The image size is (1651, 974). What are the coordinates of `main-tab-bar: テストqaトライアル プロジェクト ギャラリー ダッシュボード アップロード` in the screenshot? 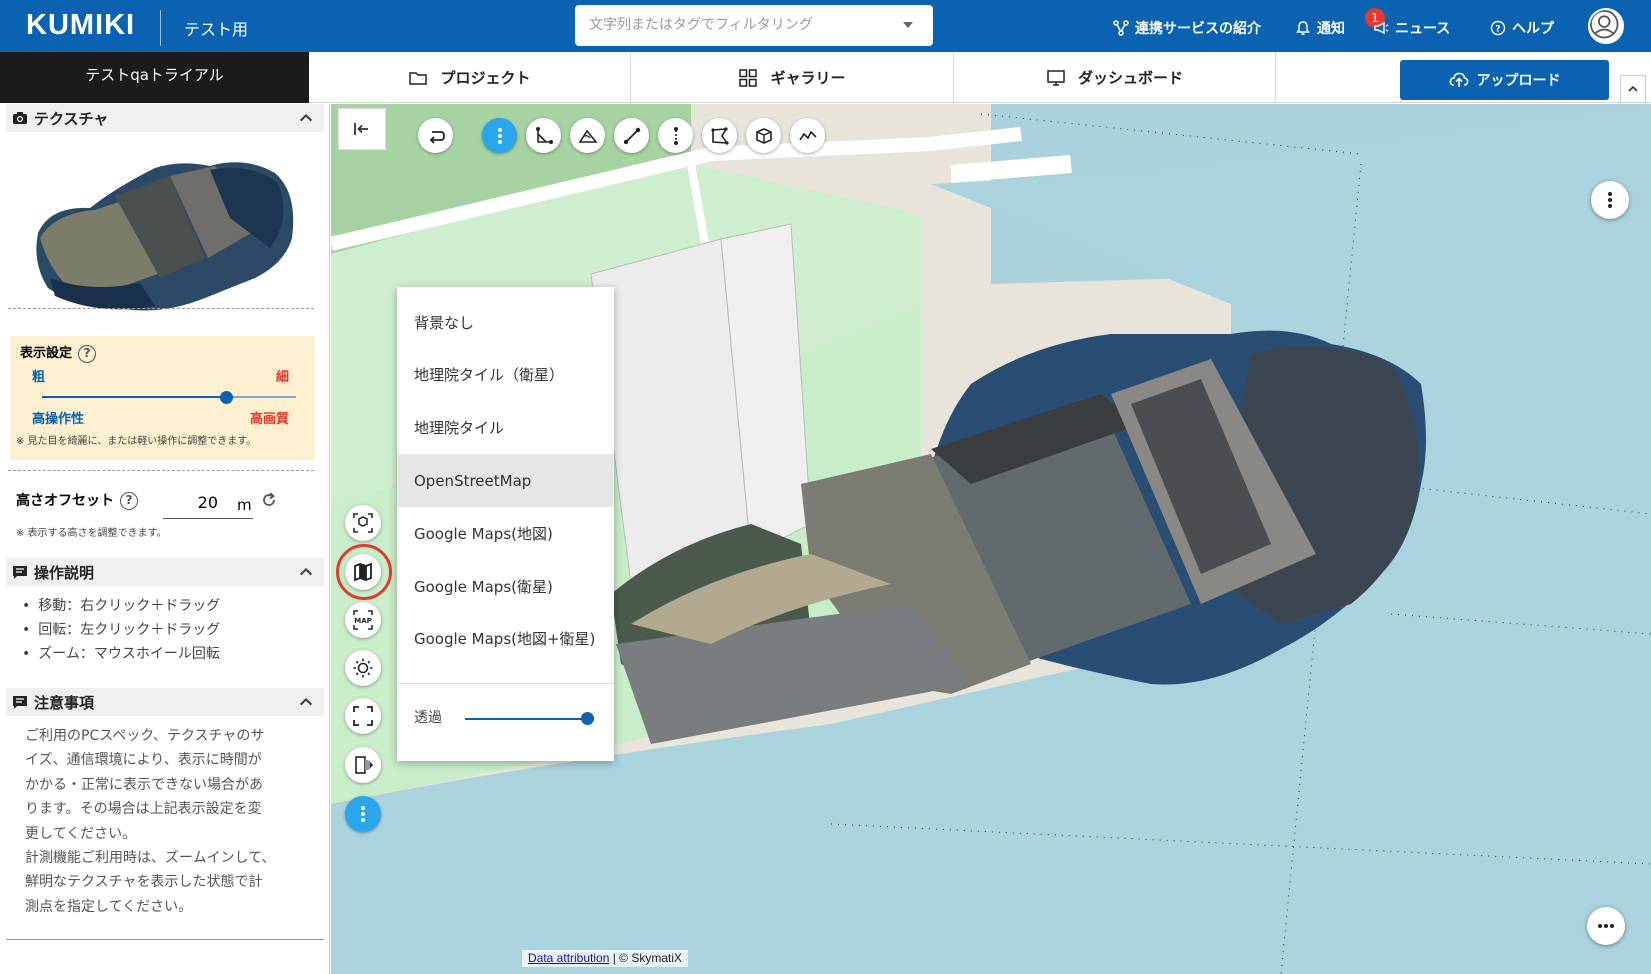 It's located at (825, 77).